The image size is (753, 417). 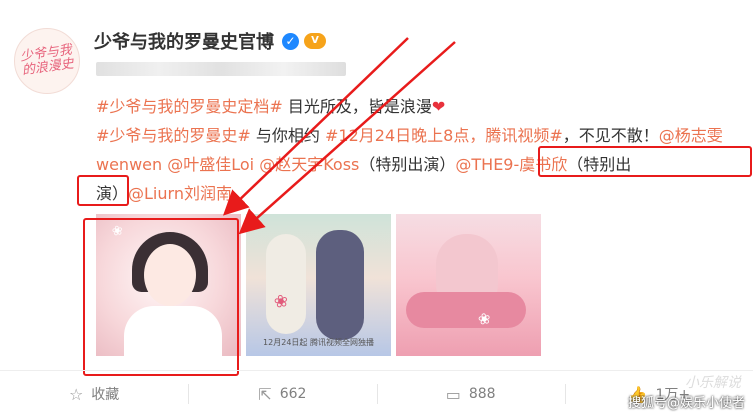 I want to click on highlight-box-continuation, so click(x=103, y=190).